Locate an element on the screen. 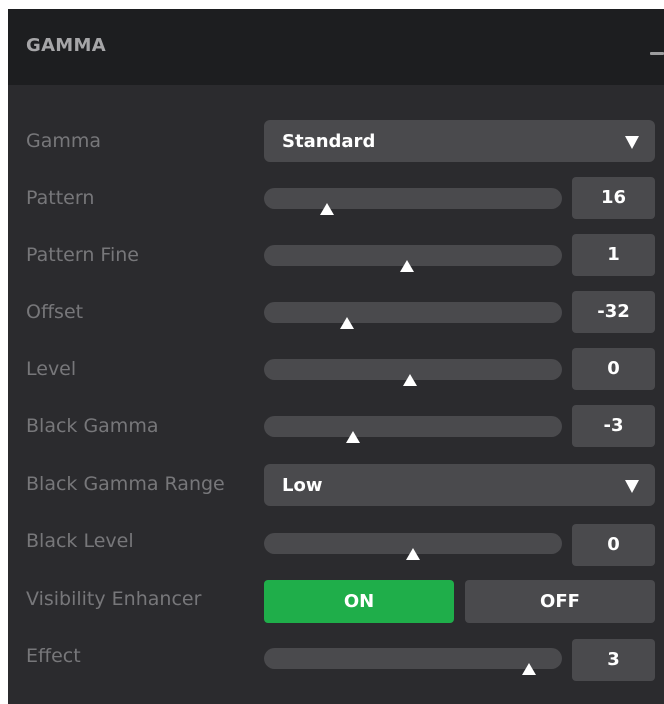 The image size is (664, 704). black-level-slider-thumb-icon is located at coordinates (413, 554).